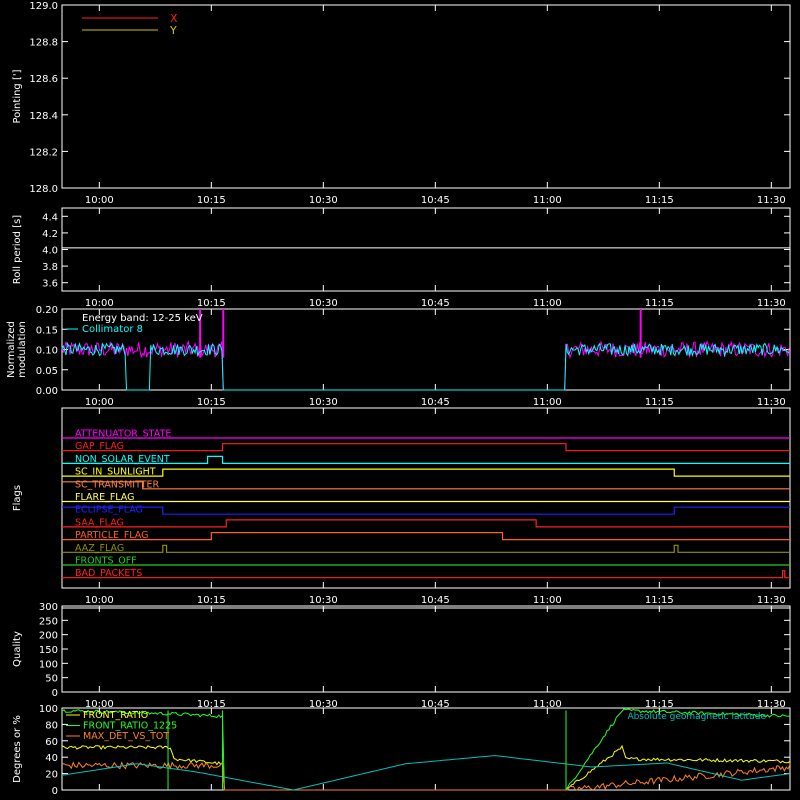 The image size is (800, 800). Describe the element at coordinates (99, 522) in the screenshot. I see `flag-label-saa-flag: SAA_FLAG` at that location.